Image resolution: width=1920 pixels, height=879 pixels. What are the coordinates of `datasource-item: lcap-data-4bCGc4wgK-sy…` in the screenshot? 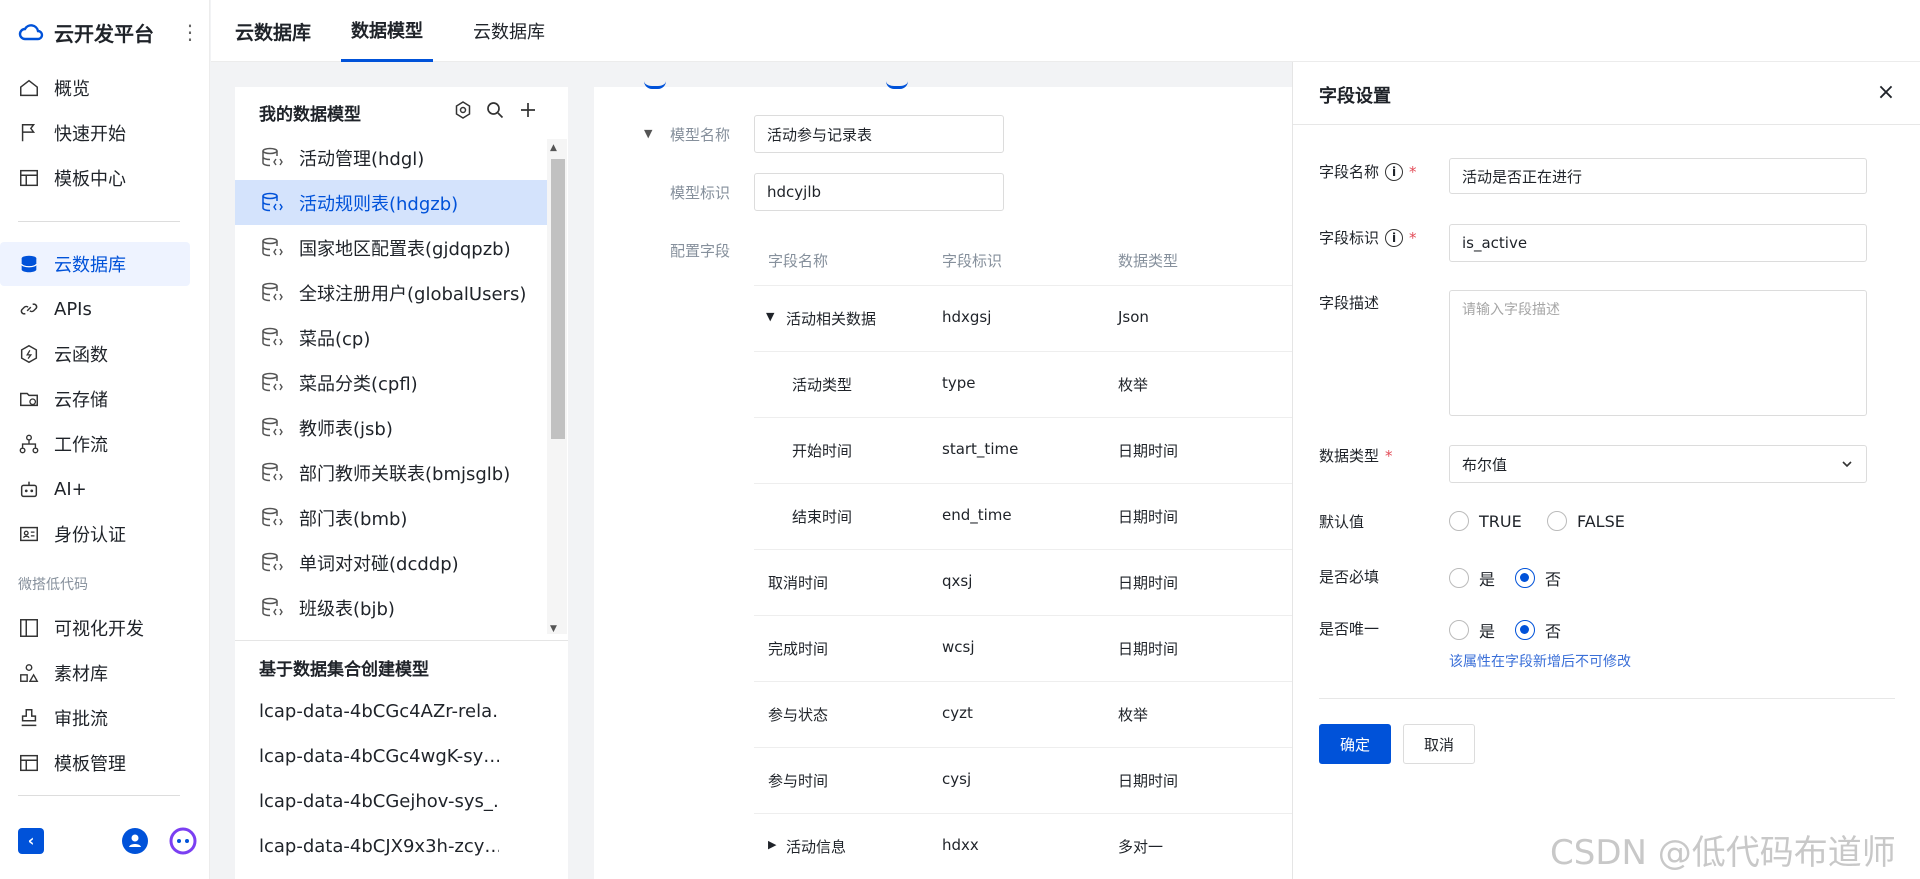 It's located at (379, 756).